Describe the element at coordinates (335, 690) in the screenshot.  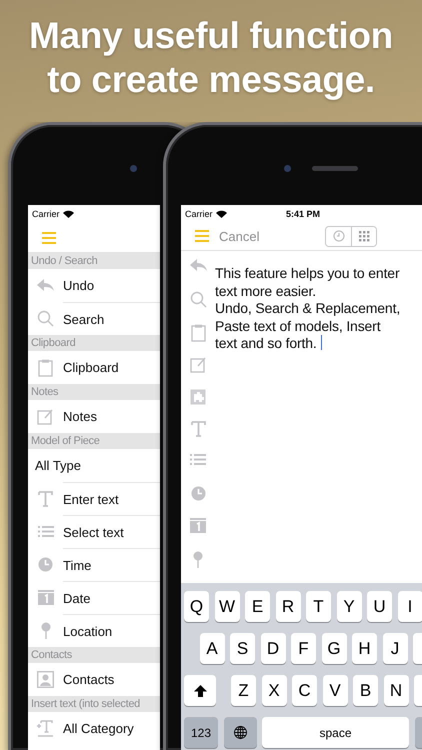
I see `letter-key: V` at that location.